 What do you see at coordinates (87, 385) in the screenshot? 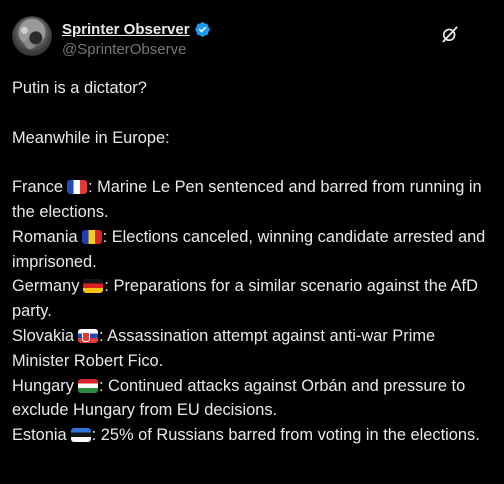
I see `flag-hungary-icon` at bounding box center [87, 385].